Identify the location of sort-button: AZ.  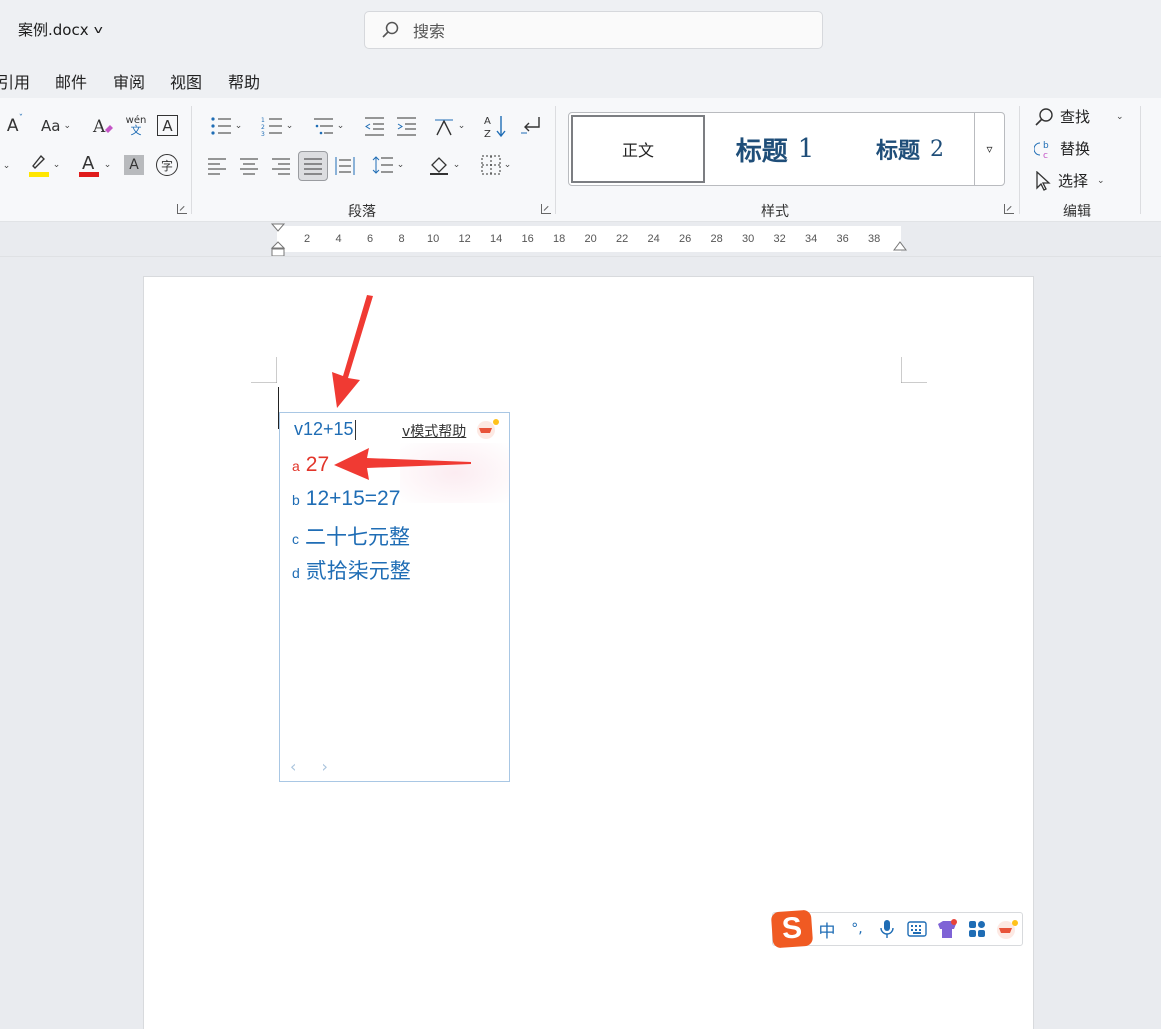
(495, 126).